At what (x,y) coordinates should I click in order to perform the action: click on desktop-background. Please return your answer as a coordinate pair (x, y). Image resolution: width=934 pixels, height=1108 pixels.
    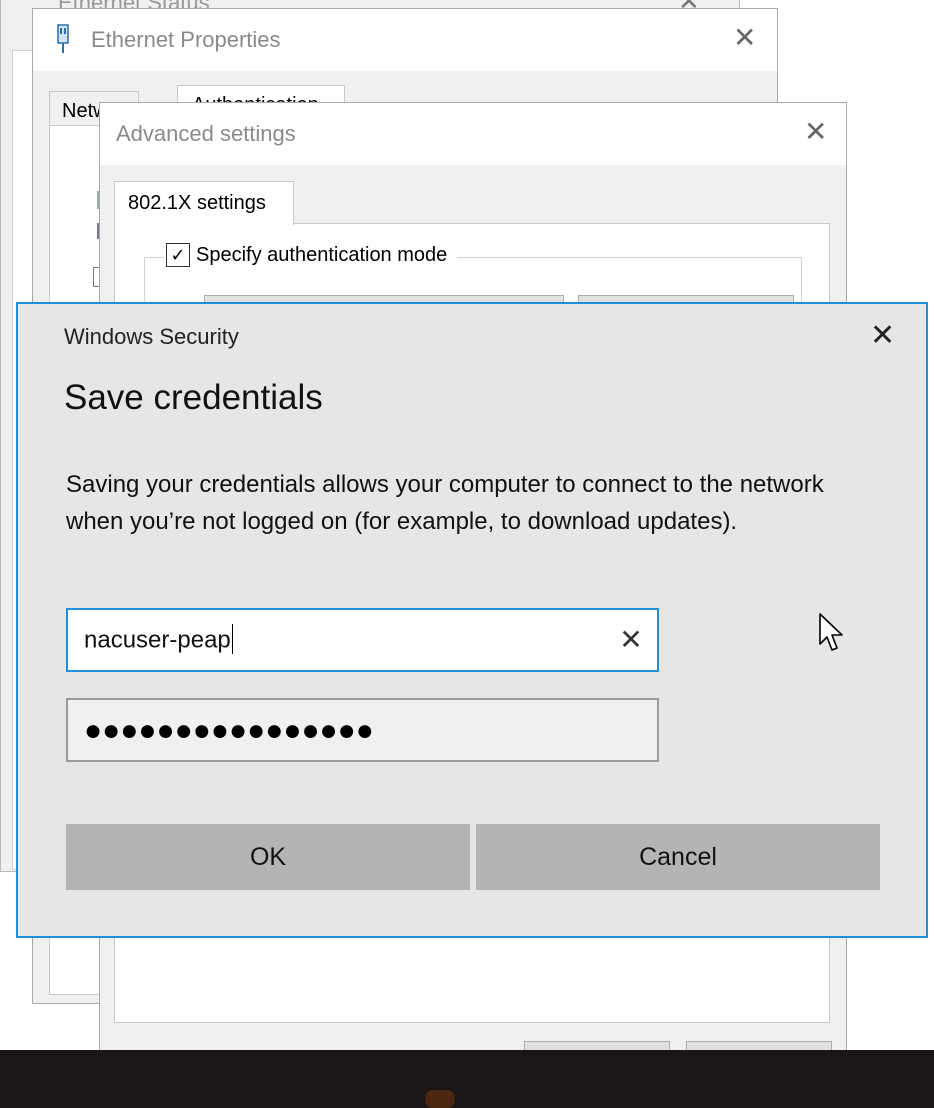
    Looking at the image, I should click on (467, 1079).